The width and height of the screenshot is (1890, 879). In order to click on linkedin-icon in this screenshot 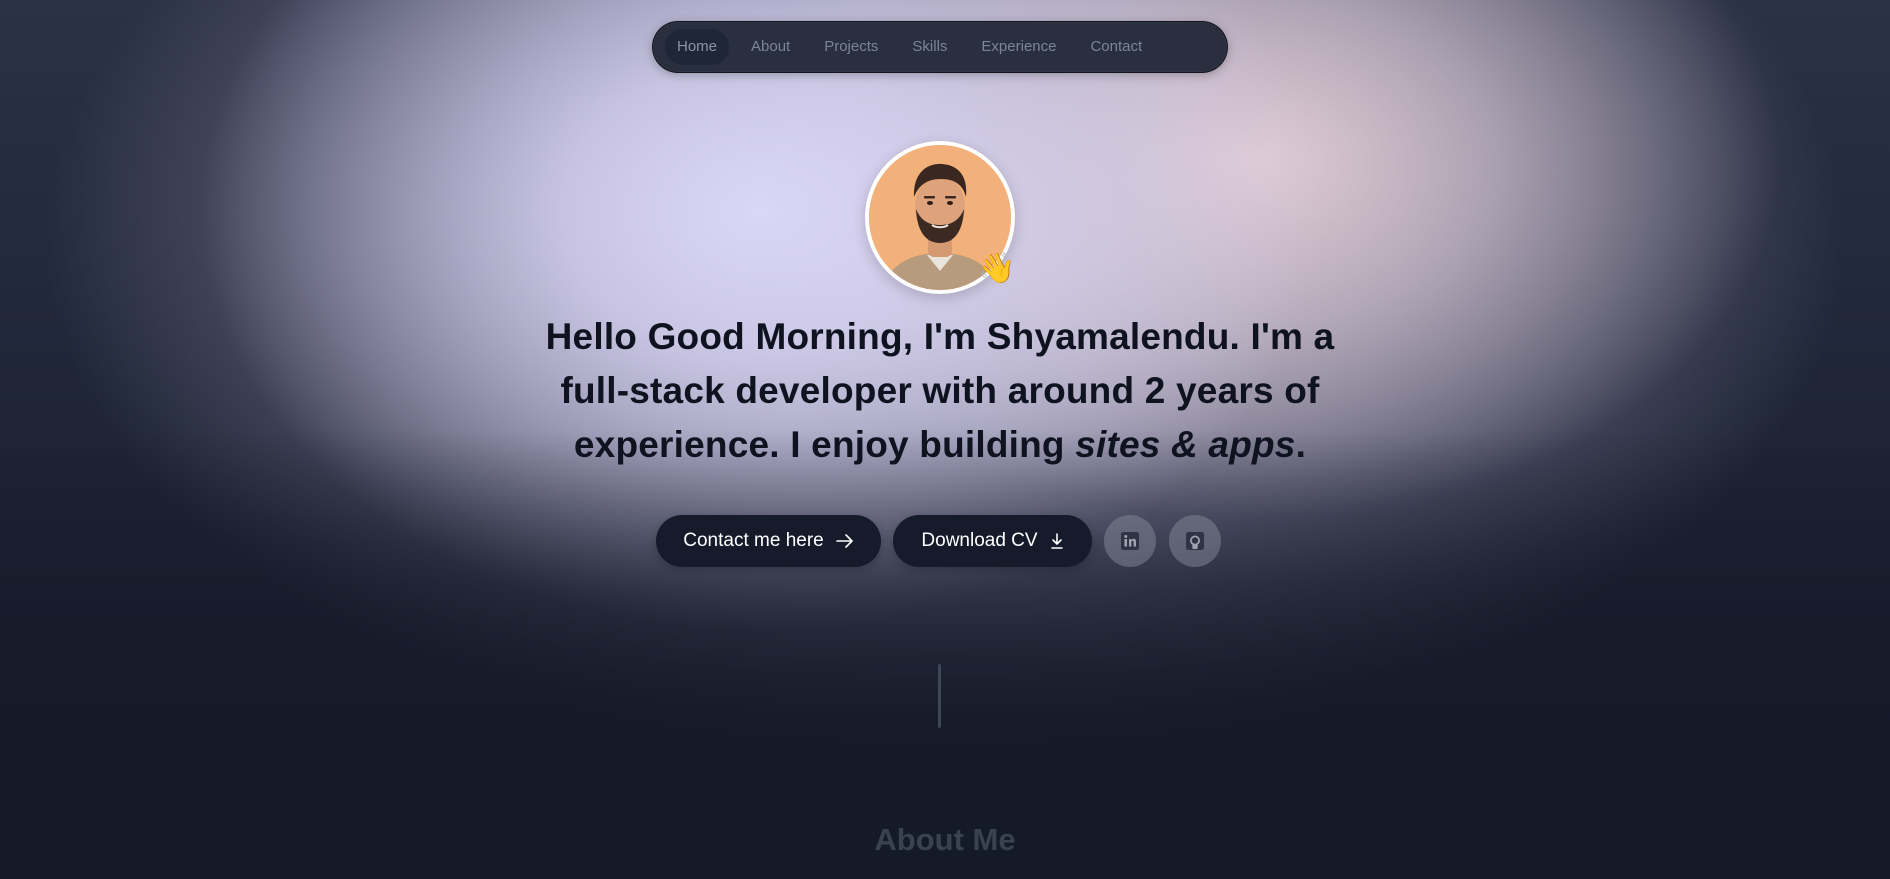, I will do `click(1130, 541)`.